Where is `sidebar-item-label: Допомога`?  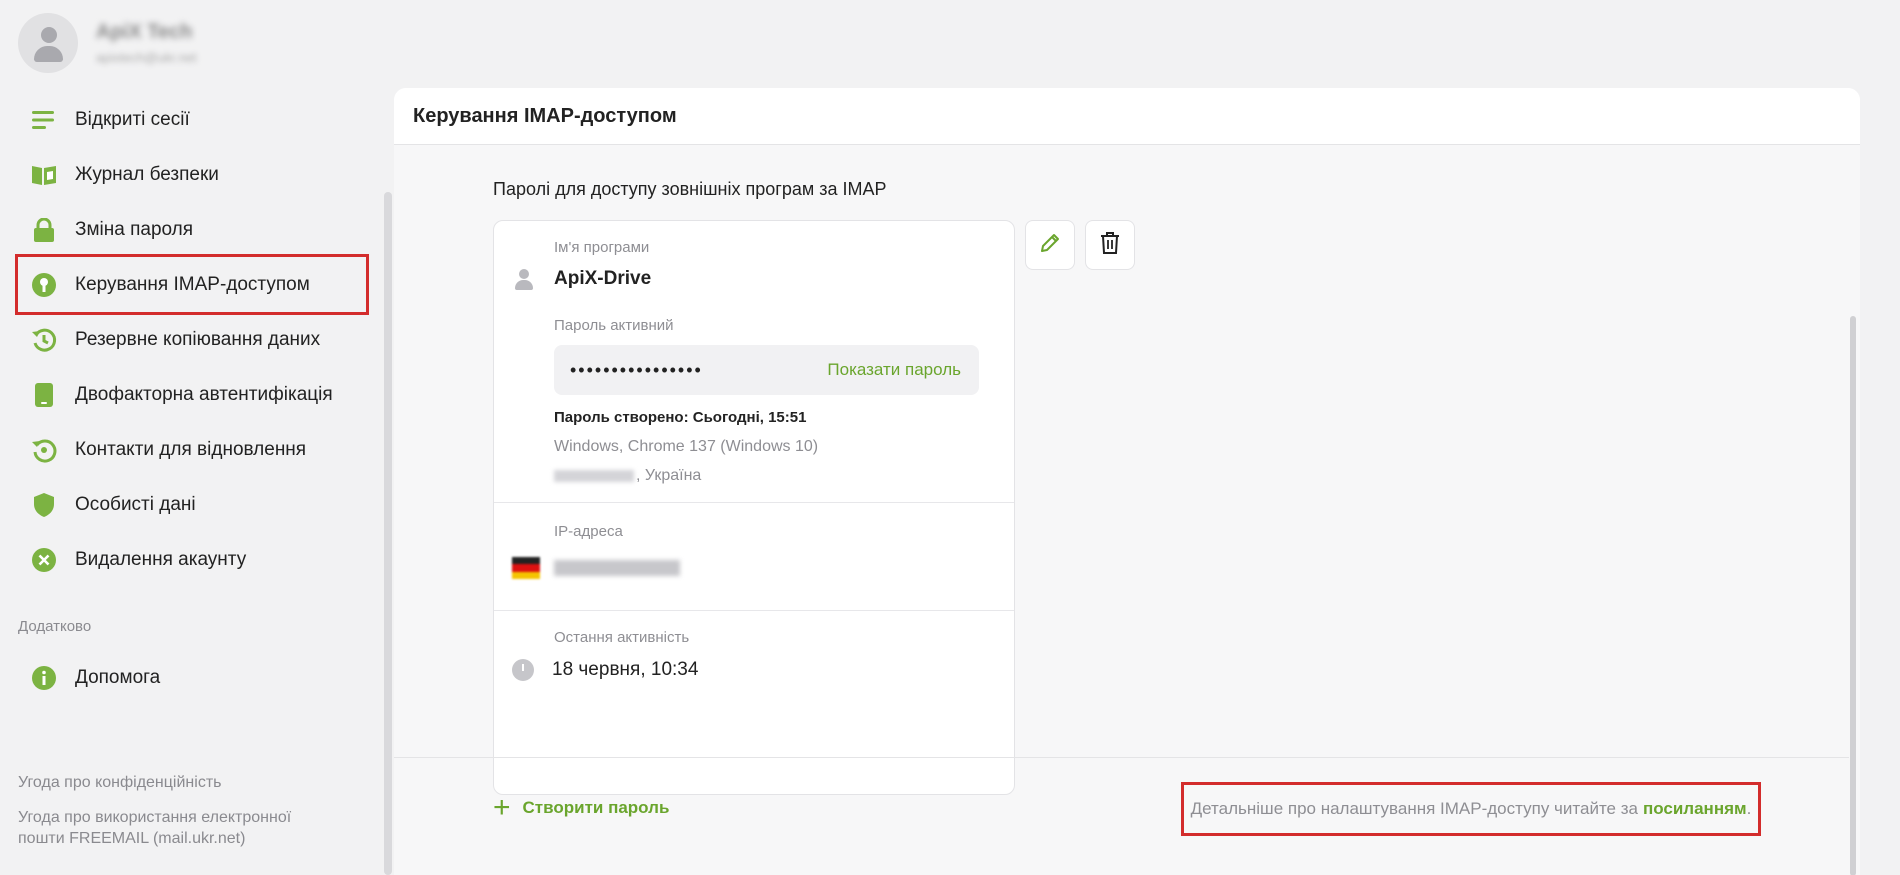 sidebar-item-label: Допомога is located at coordinates (118, 677).